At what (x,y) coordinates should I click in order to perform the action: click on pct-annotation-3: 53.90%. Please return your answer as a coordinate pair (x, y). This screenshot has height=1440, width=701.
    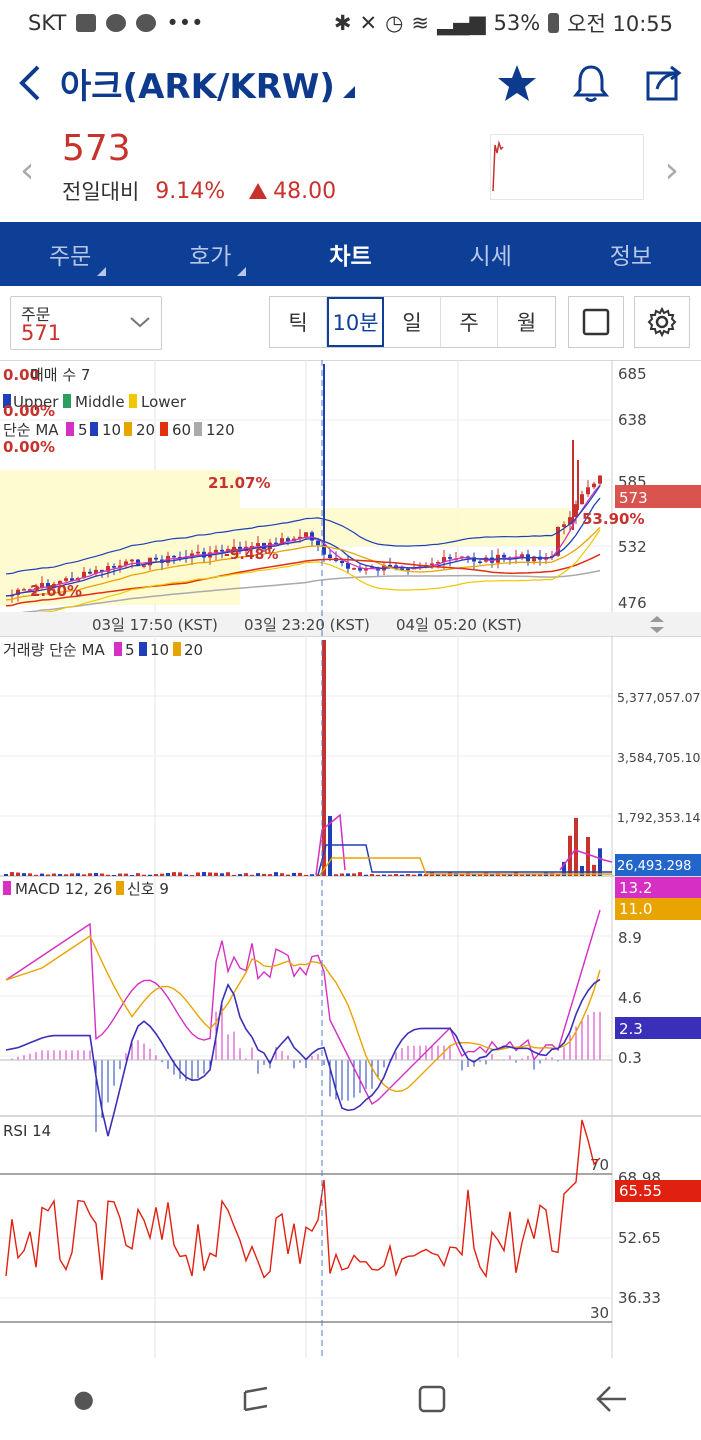
    Looking at the image, I should click on (613, 519).